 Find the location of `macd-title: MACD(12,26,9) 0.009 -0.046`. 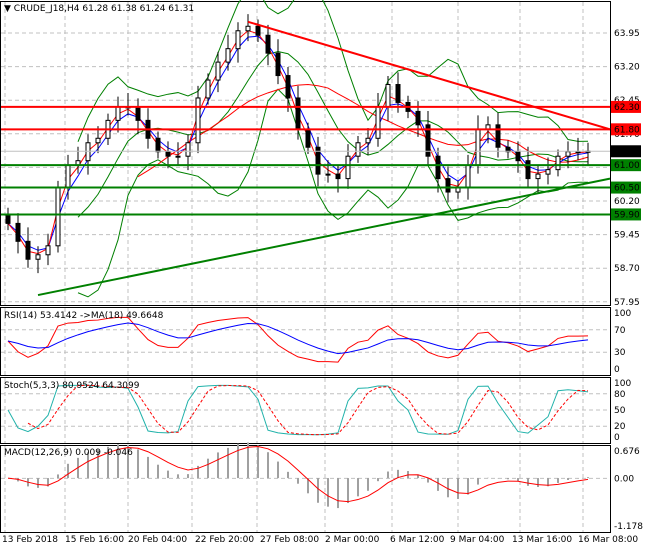

macd-title: MACD(12,26,9) 0.009 -0.046 is located at coordinates (68, 453).